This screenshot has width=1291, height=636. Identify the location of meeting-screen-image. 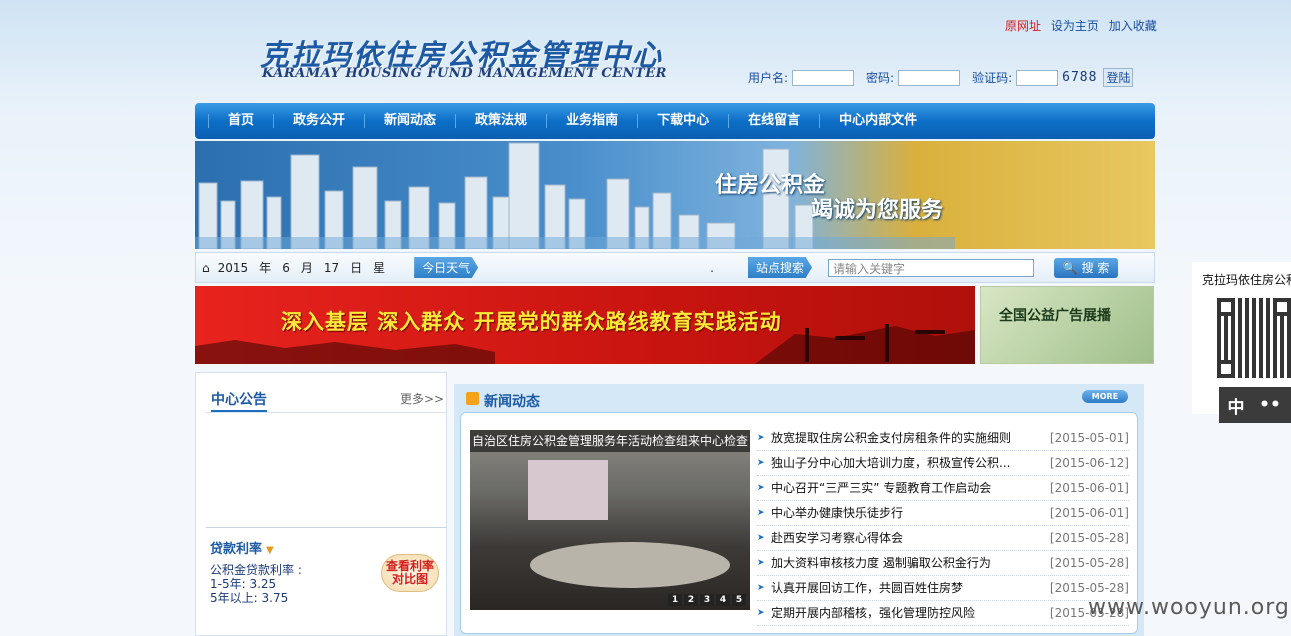
(568, 490).